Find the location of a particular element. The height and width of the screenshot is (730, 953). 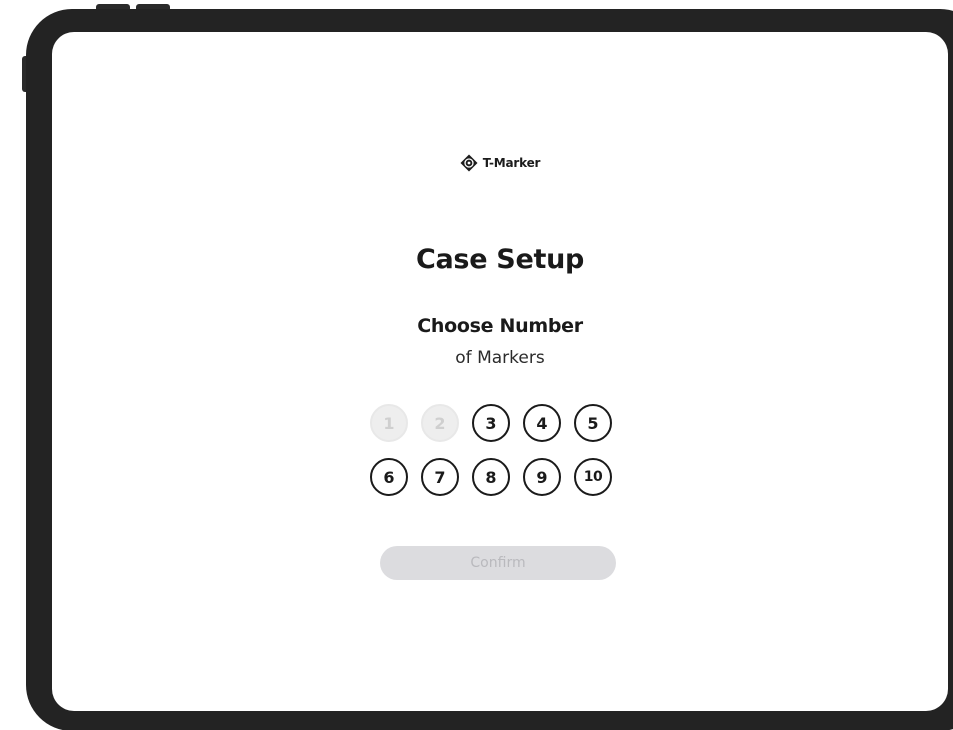

marker-row-2: 6 7 8 9 10 is located at coordinates (505, 477).